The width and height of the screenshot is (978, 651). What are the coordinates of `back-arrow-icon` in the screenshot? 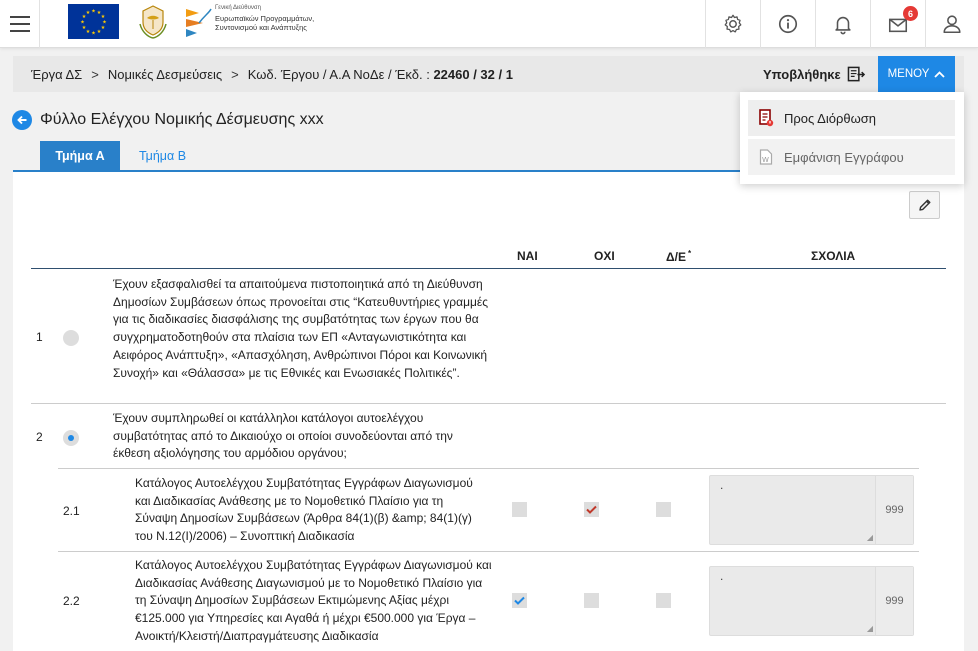 It's located at (22, 120).